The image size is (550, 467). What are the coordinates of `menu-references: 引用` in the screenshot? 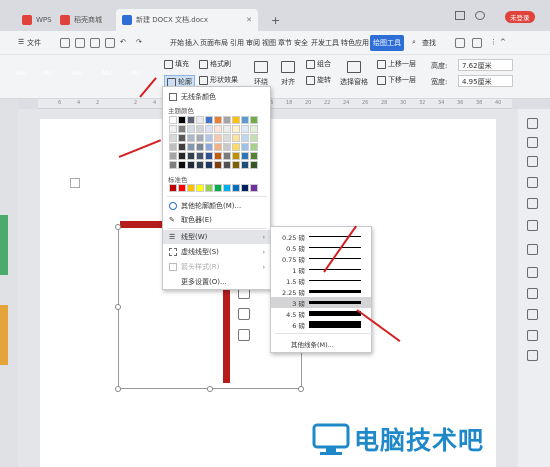 It's located at (237, 43).